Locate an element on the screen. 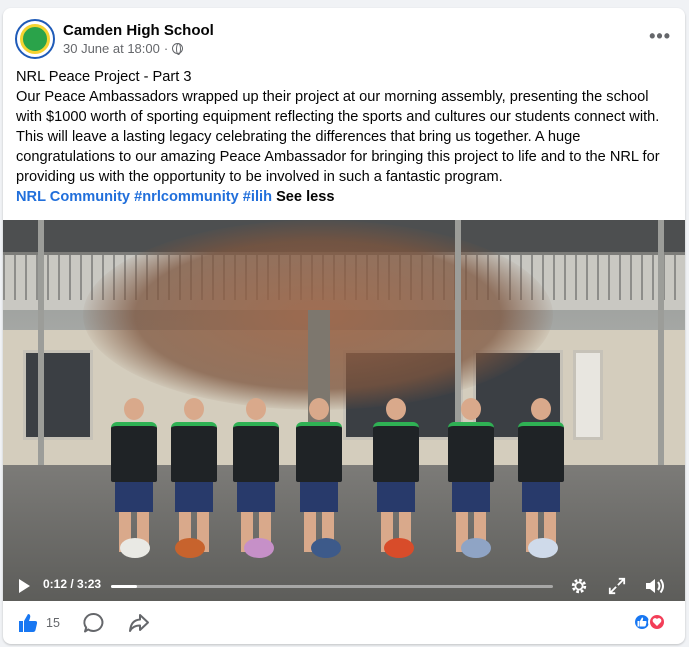  action-bar: 15 is located at coordinates (344, 622).